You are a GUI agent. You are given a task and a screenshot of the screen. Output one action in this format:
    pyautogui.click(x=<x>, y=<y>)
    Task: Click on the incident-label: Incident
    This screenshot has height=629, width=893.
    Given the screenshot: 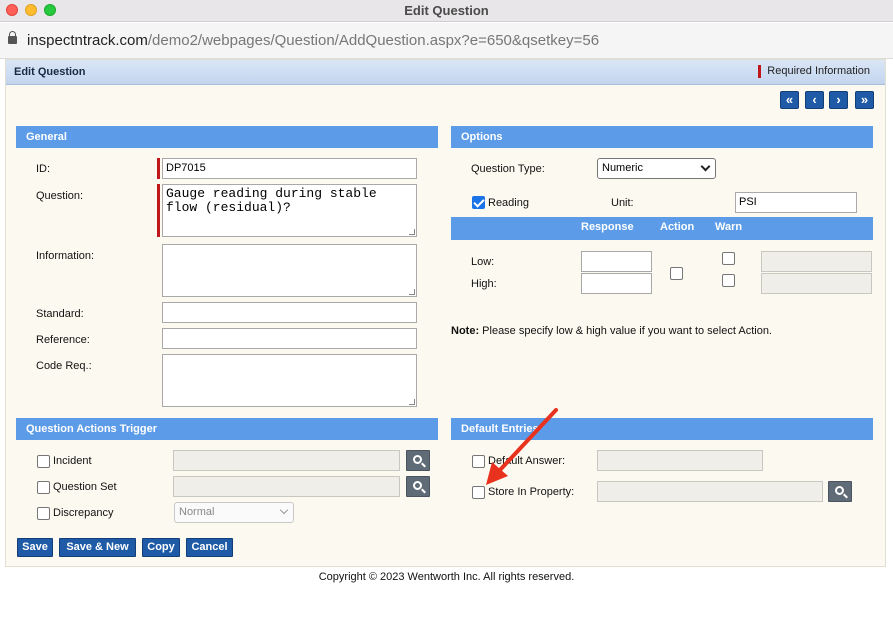 What is the action you would take?
    pyautogui.click(x=72, y=461)
    